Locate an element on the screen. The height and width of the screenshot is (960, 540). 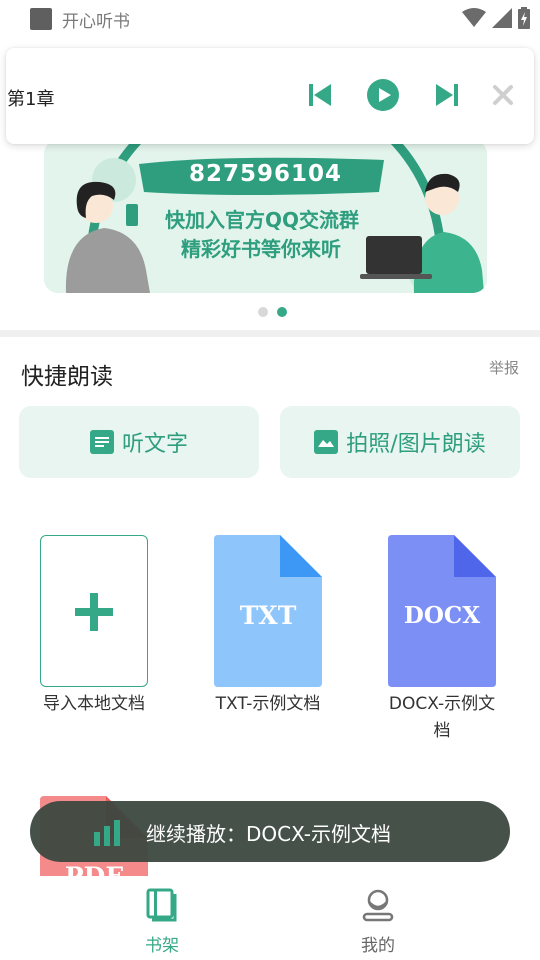
document-icon is located at coordinates (101, 442).